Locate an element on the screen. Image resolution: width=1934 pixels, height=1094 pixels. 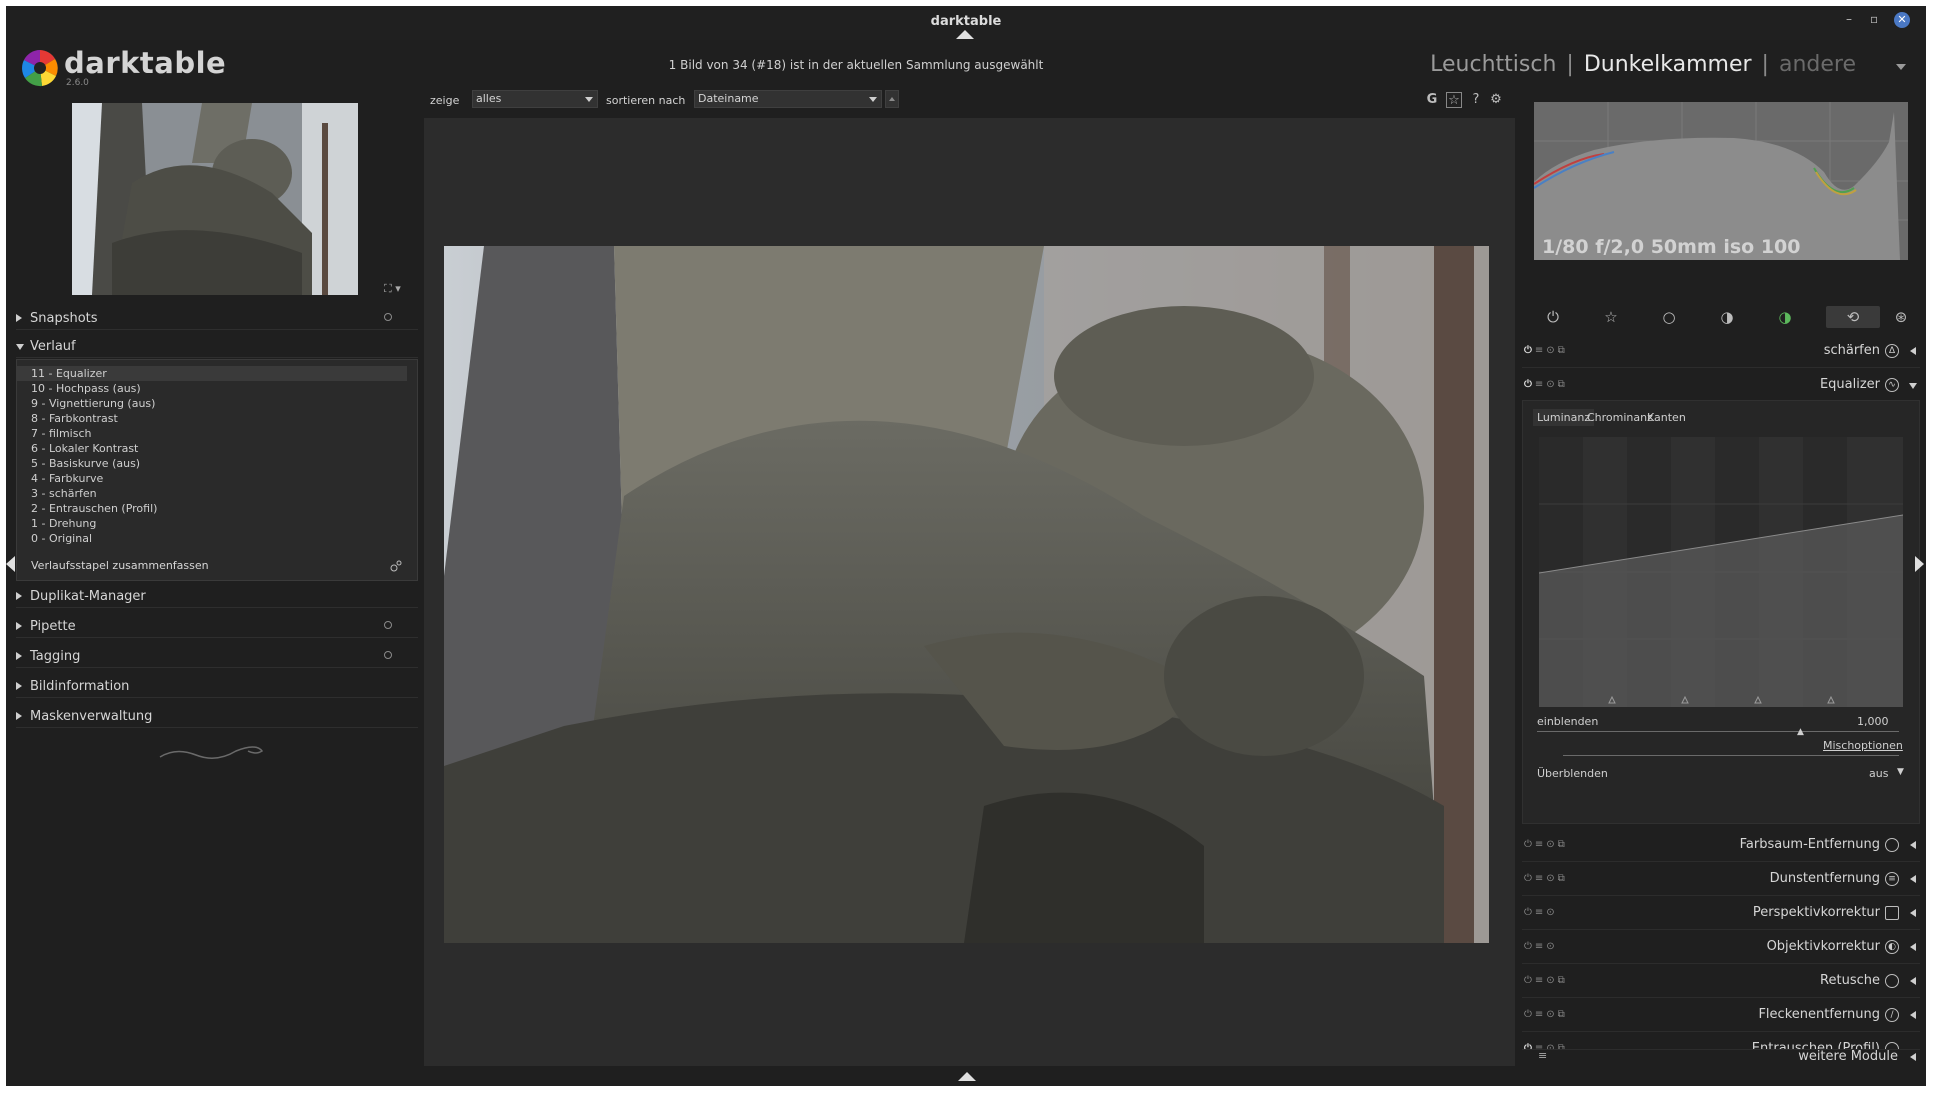
module-duplicate-manager: Duplikat-Manager is located at coordinates (217, 596).